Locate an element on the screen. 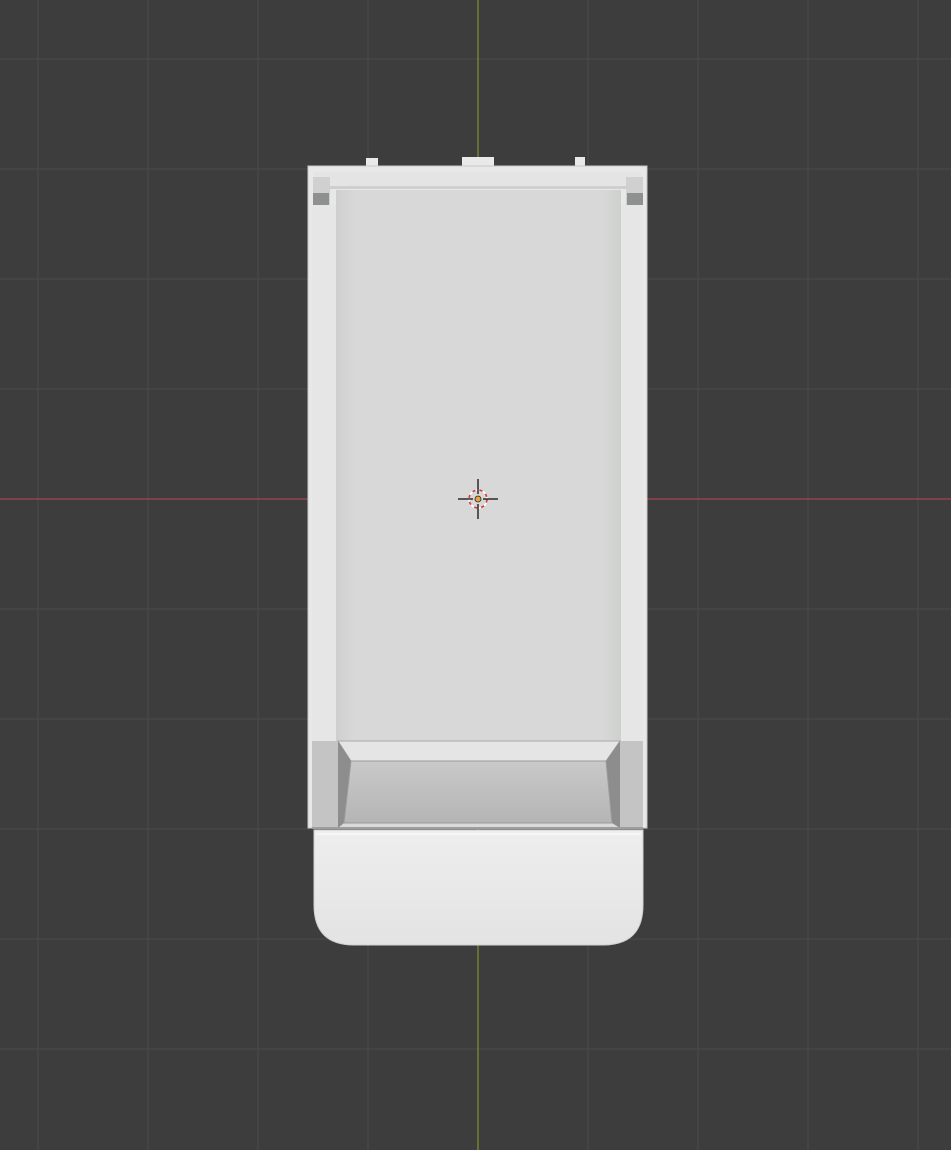  top-rim-shadow is located at coordinates (477, 187).